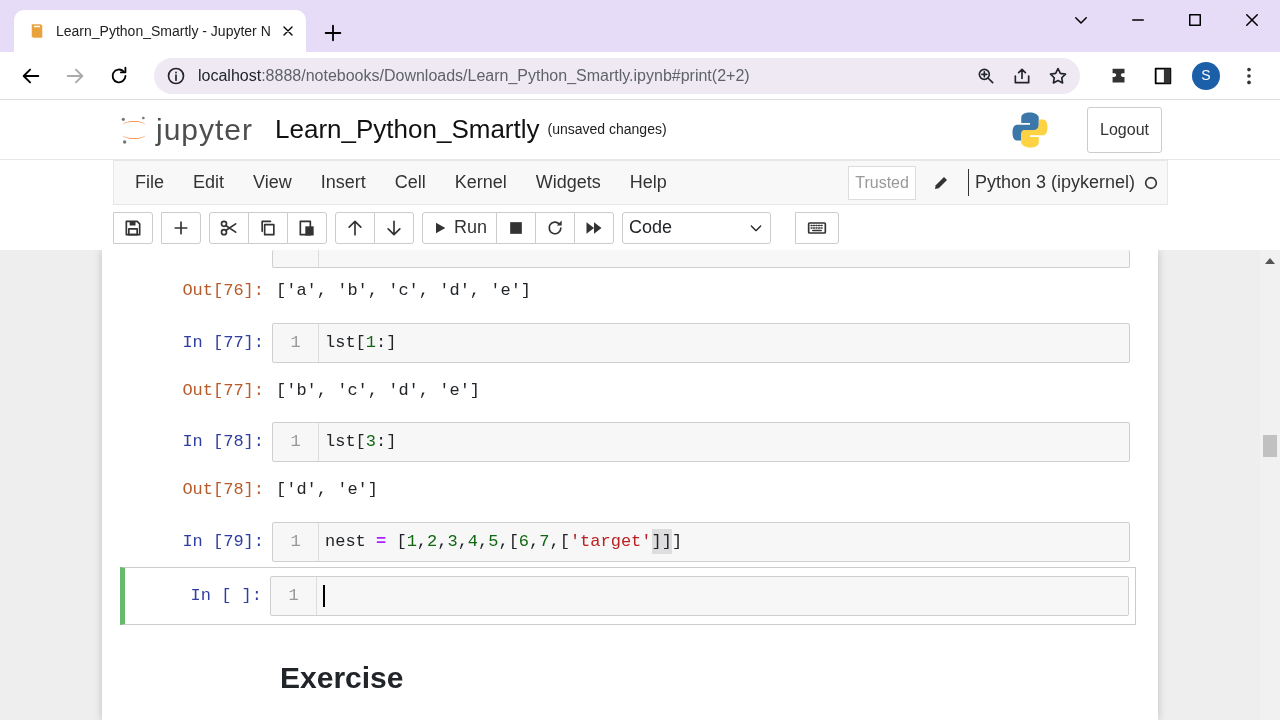 This screenshot has height=720, width=1280. Describe the element at coordinates (358, 342) in the screenshot. I see `code-line: lst[1:]` at that location.